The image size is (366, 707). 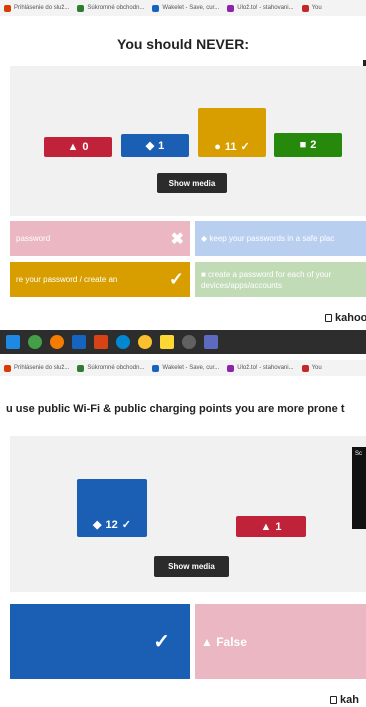 What do you see at coordinates (177, 239) in the screenshot?
I see `cross-icon: ✖` at bounding box center [177, 239].